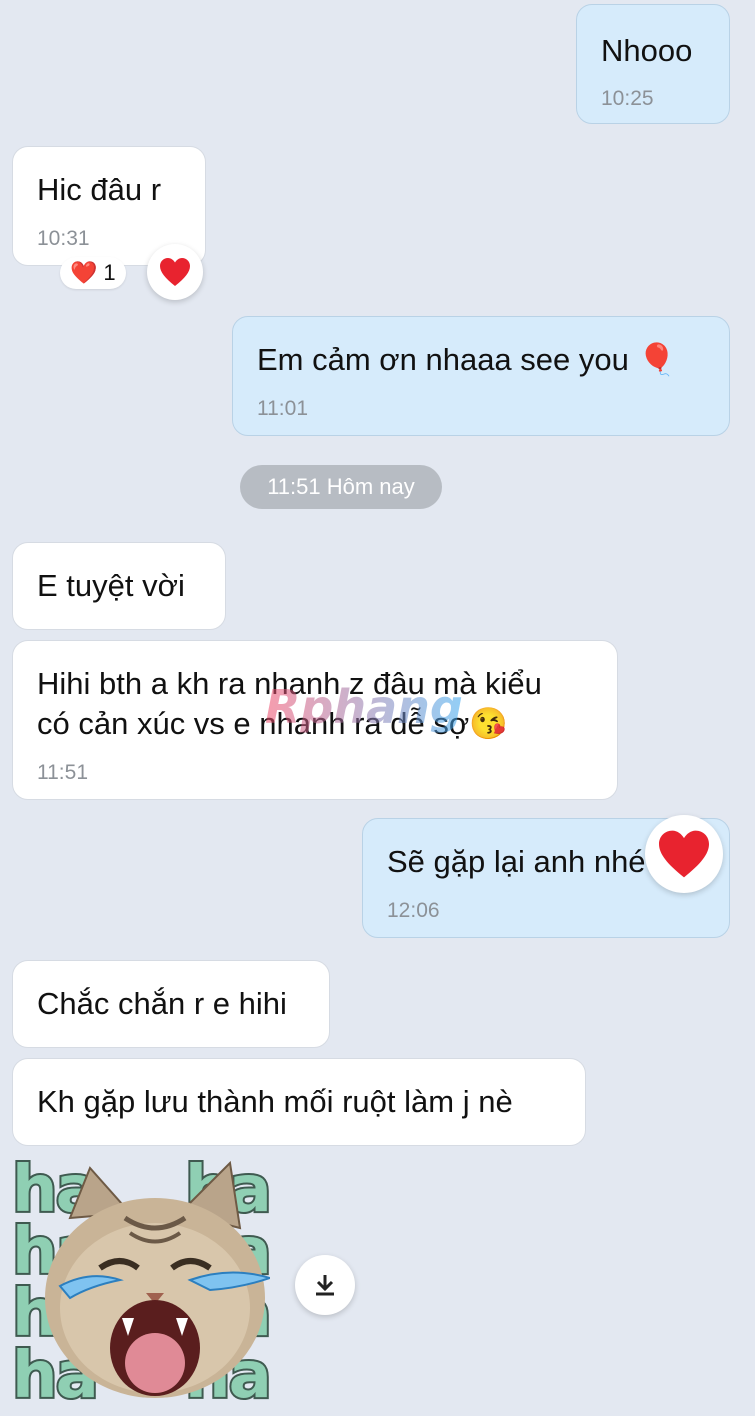 The width and height of the screenshot is (755, 1416). What do you see at coordinates (282, 408) in the screenshot?
I see `message-time: 11:01` at bounding box center [282, 408].